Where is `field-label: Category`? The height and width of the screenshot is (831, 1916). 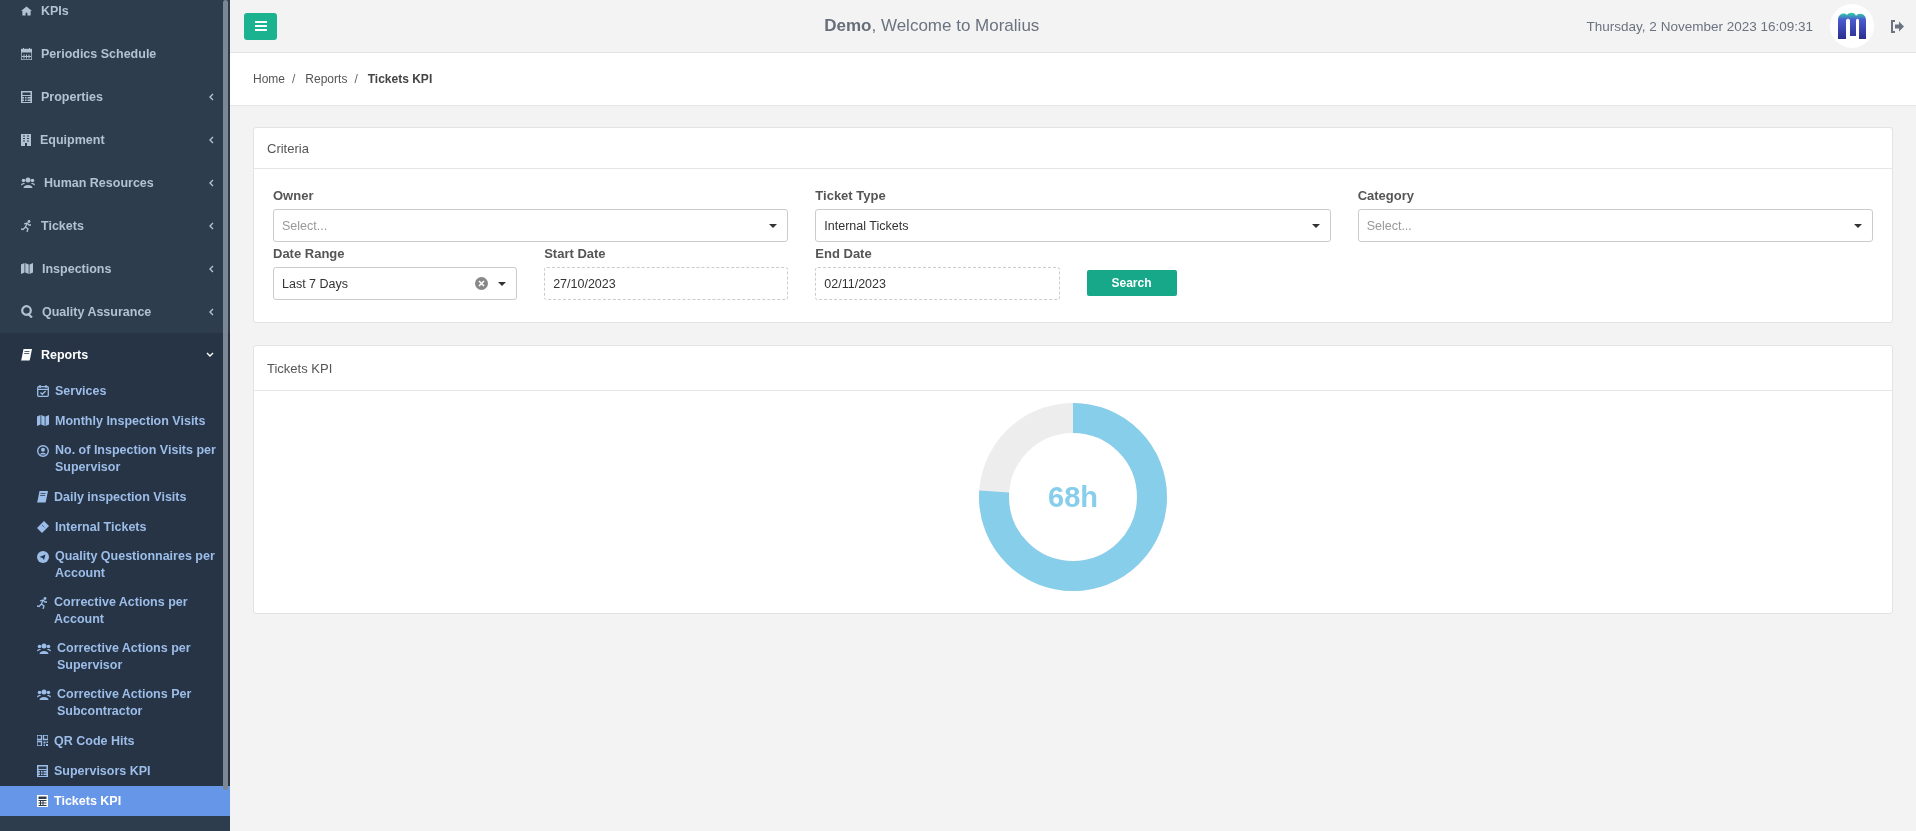
field-label: Category is located at coordinates (1386, 195).